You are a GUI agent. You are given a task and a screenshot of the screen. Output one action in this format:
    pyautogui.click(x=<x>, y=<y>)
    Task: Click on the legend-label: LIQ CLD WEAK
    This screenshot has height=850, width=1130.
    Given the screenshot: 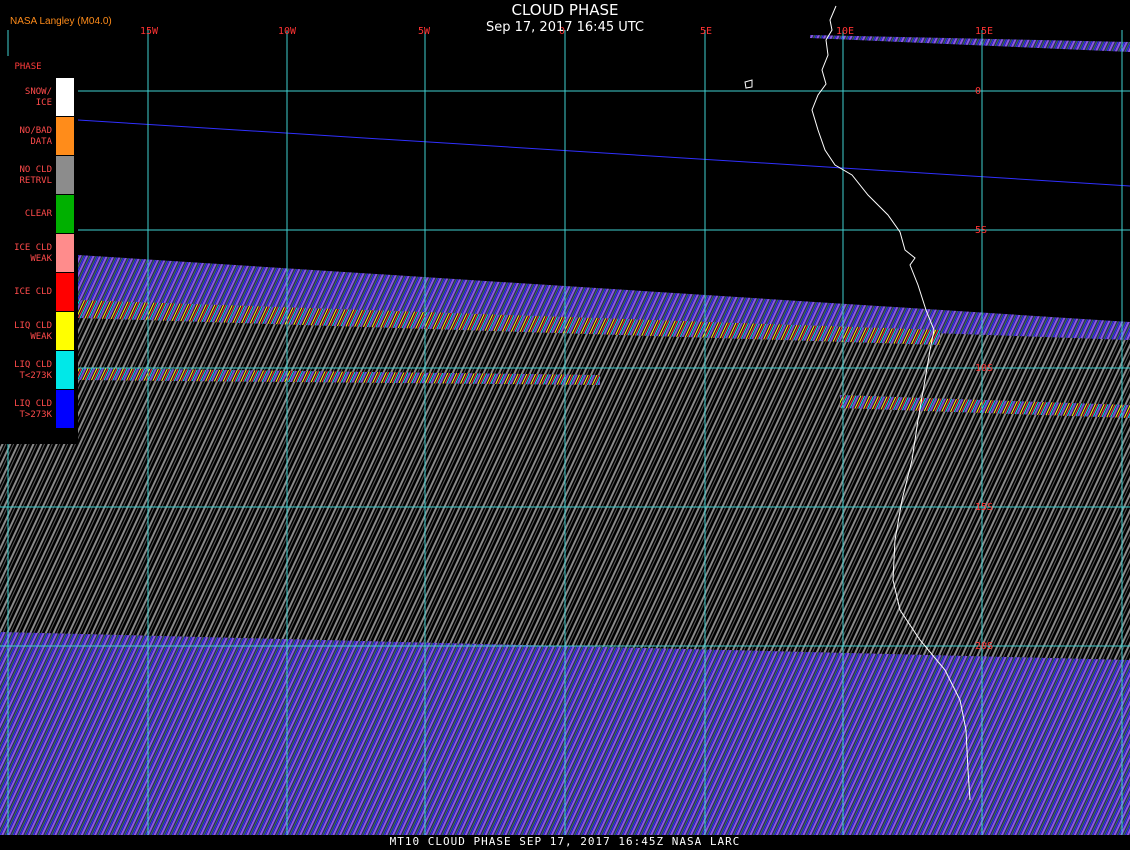 What is the action you would take?
    pyautogui.click(x=33, y=331)
    